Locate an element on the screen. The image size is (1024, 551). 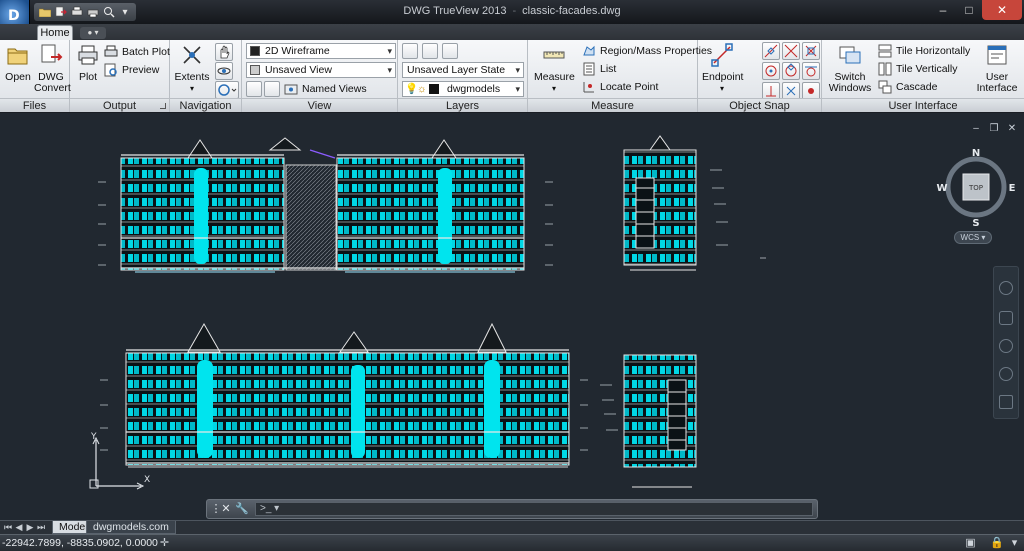
first-layout-icon: ⏮ is located at coordinates (8, 527).